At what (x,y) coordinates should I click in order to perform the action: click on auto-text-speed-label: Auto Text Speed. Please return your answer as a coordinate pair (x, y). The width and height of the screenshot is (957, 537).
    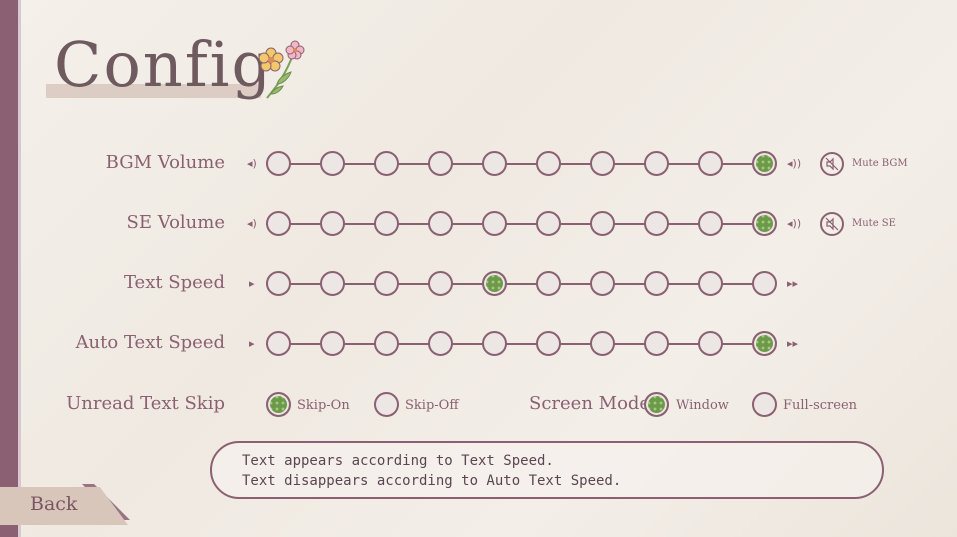
    Looking at the image, I should click on (150, 342).